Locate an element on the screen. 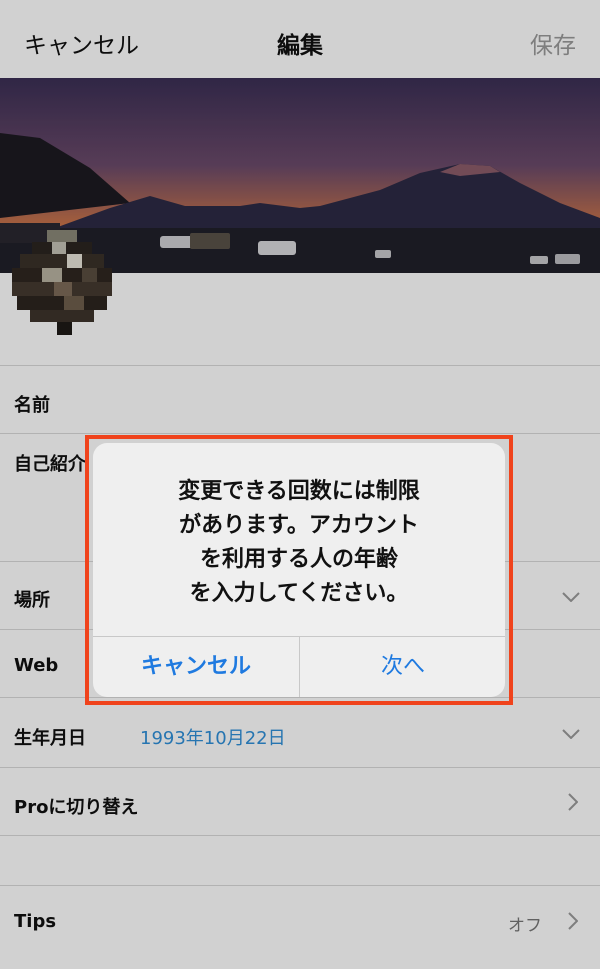 The image size is (600, 969). alert-cancel-button: キャンセル is located at coordinates (196, 667).